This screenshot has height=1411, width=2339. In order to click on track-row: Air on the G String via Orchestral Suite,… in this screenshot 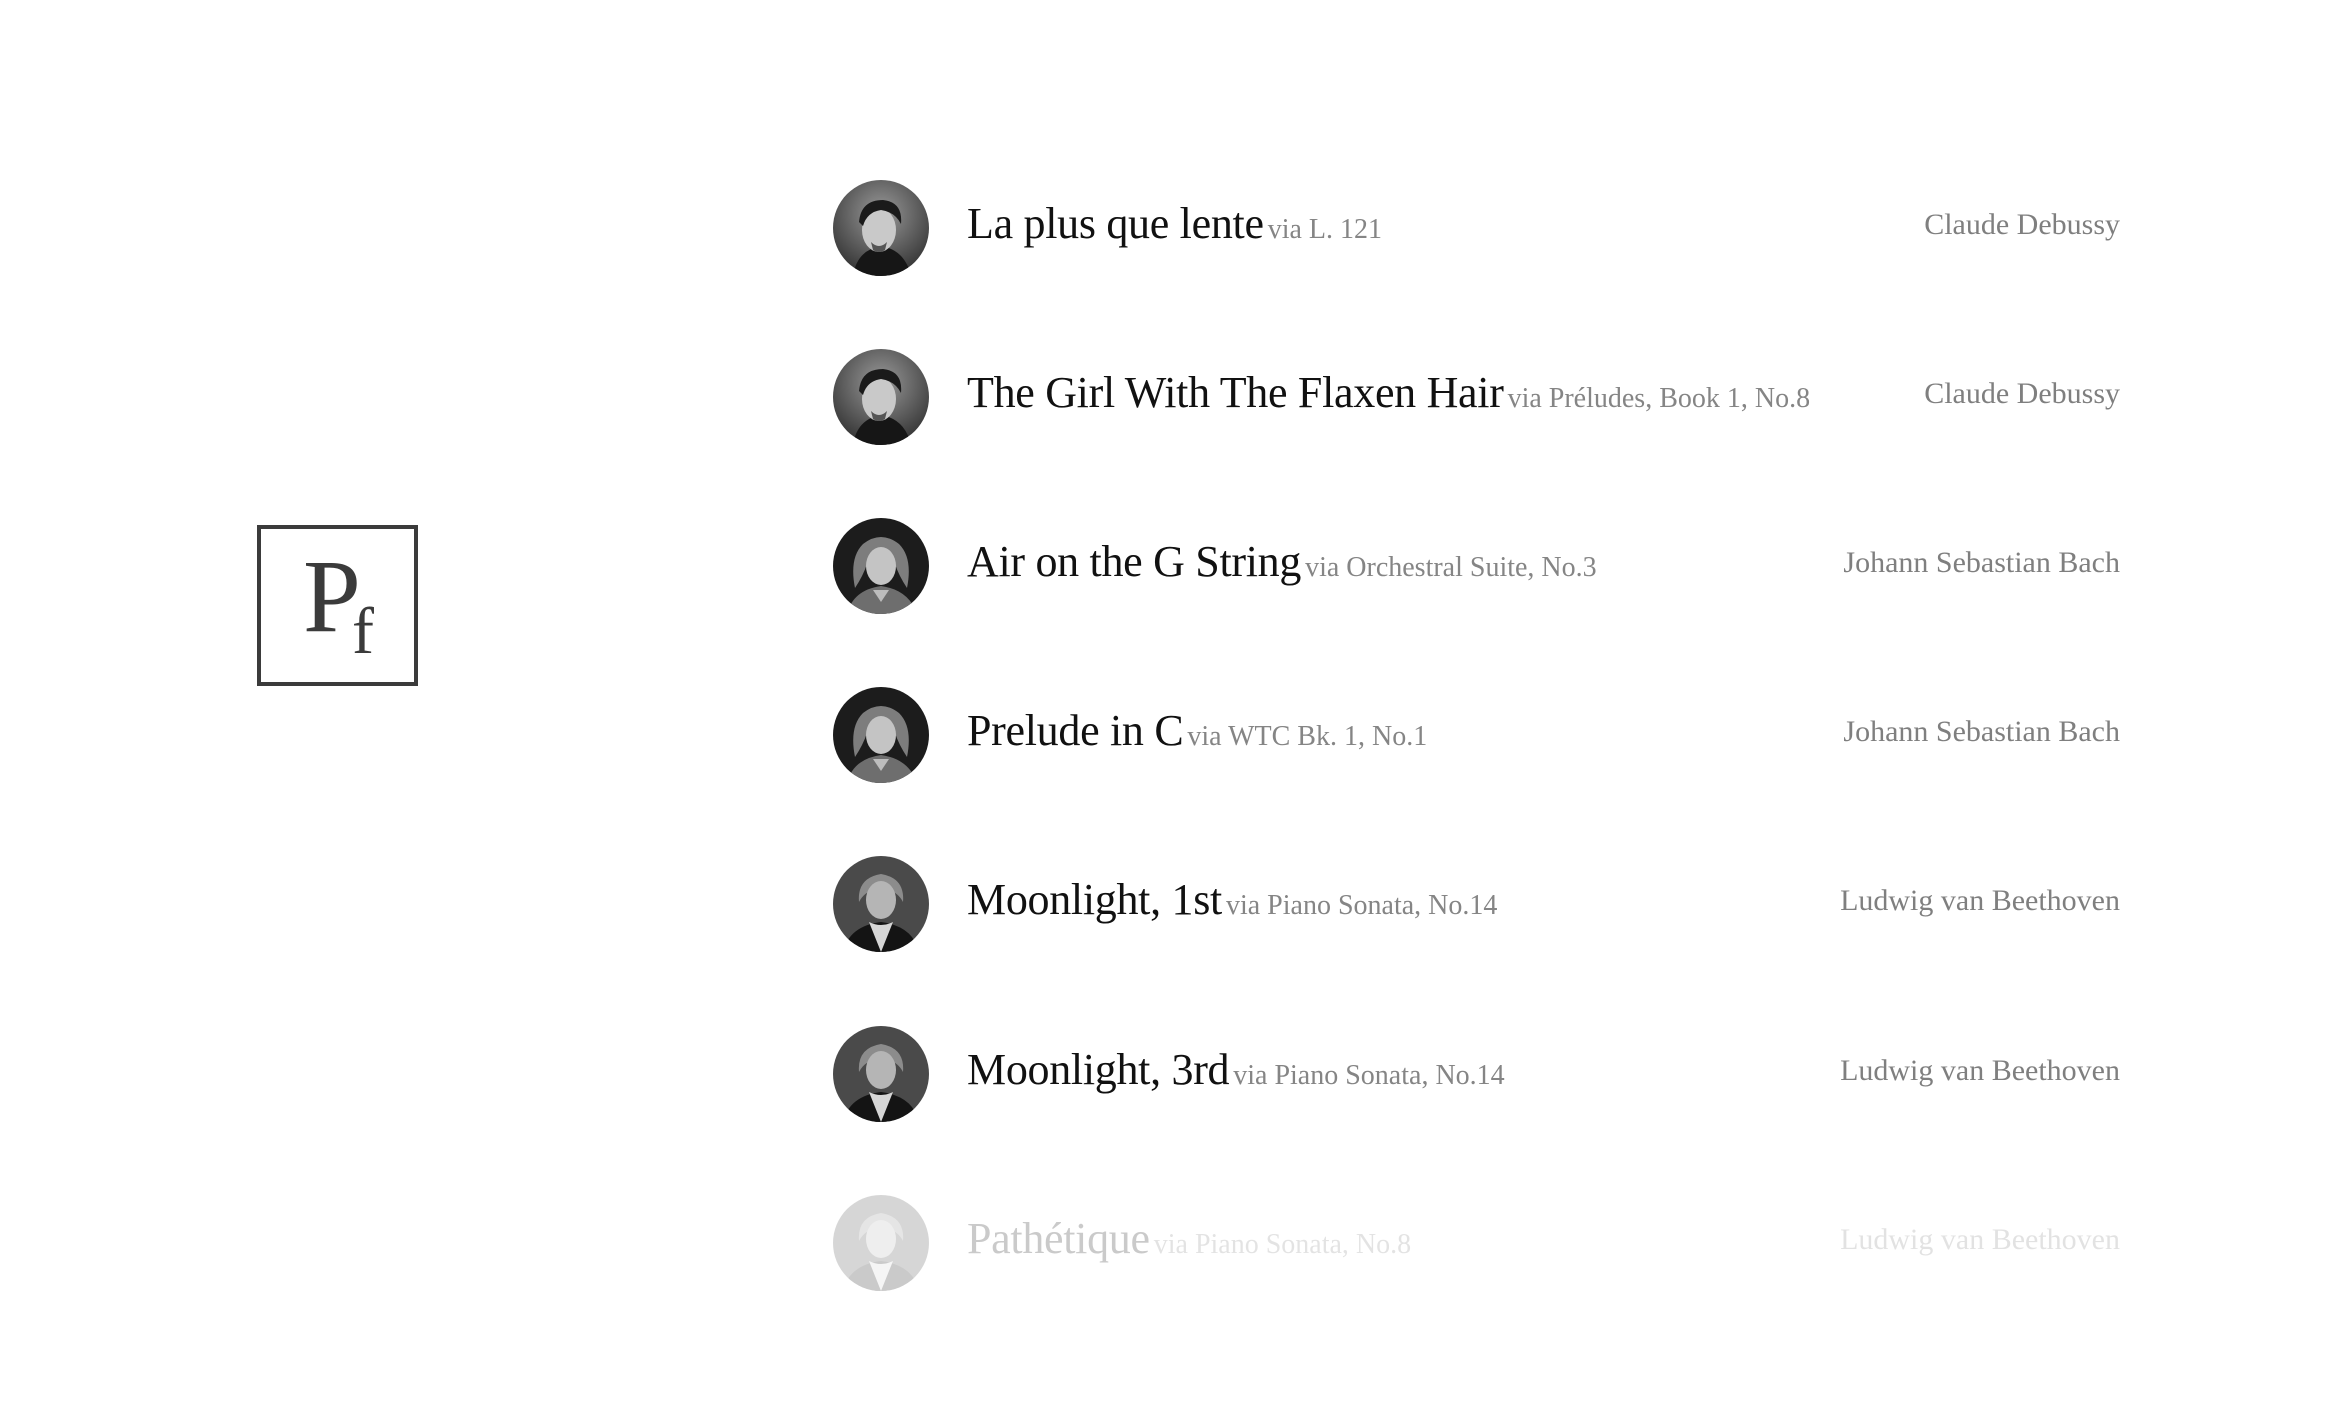, I will do `click(1478, 566)`.